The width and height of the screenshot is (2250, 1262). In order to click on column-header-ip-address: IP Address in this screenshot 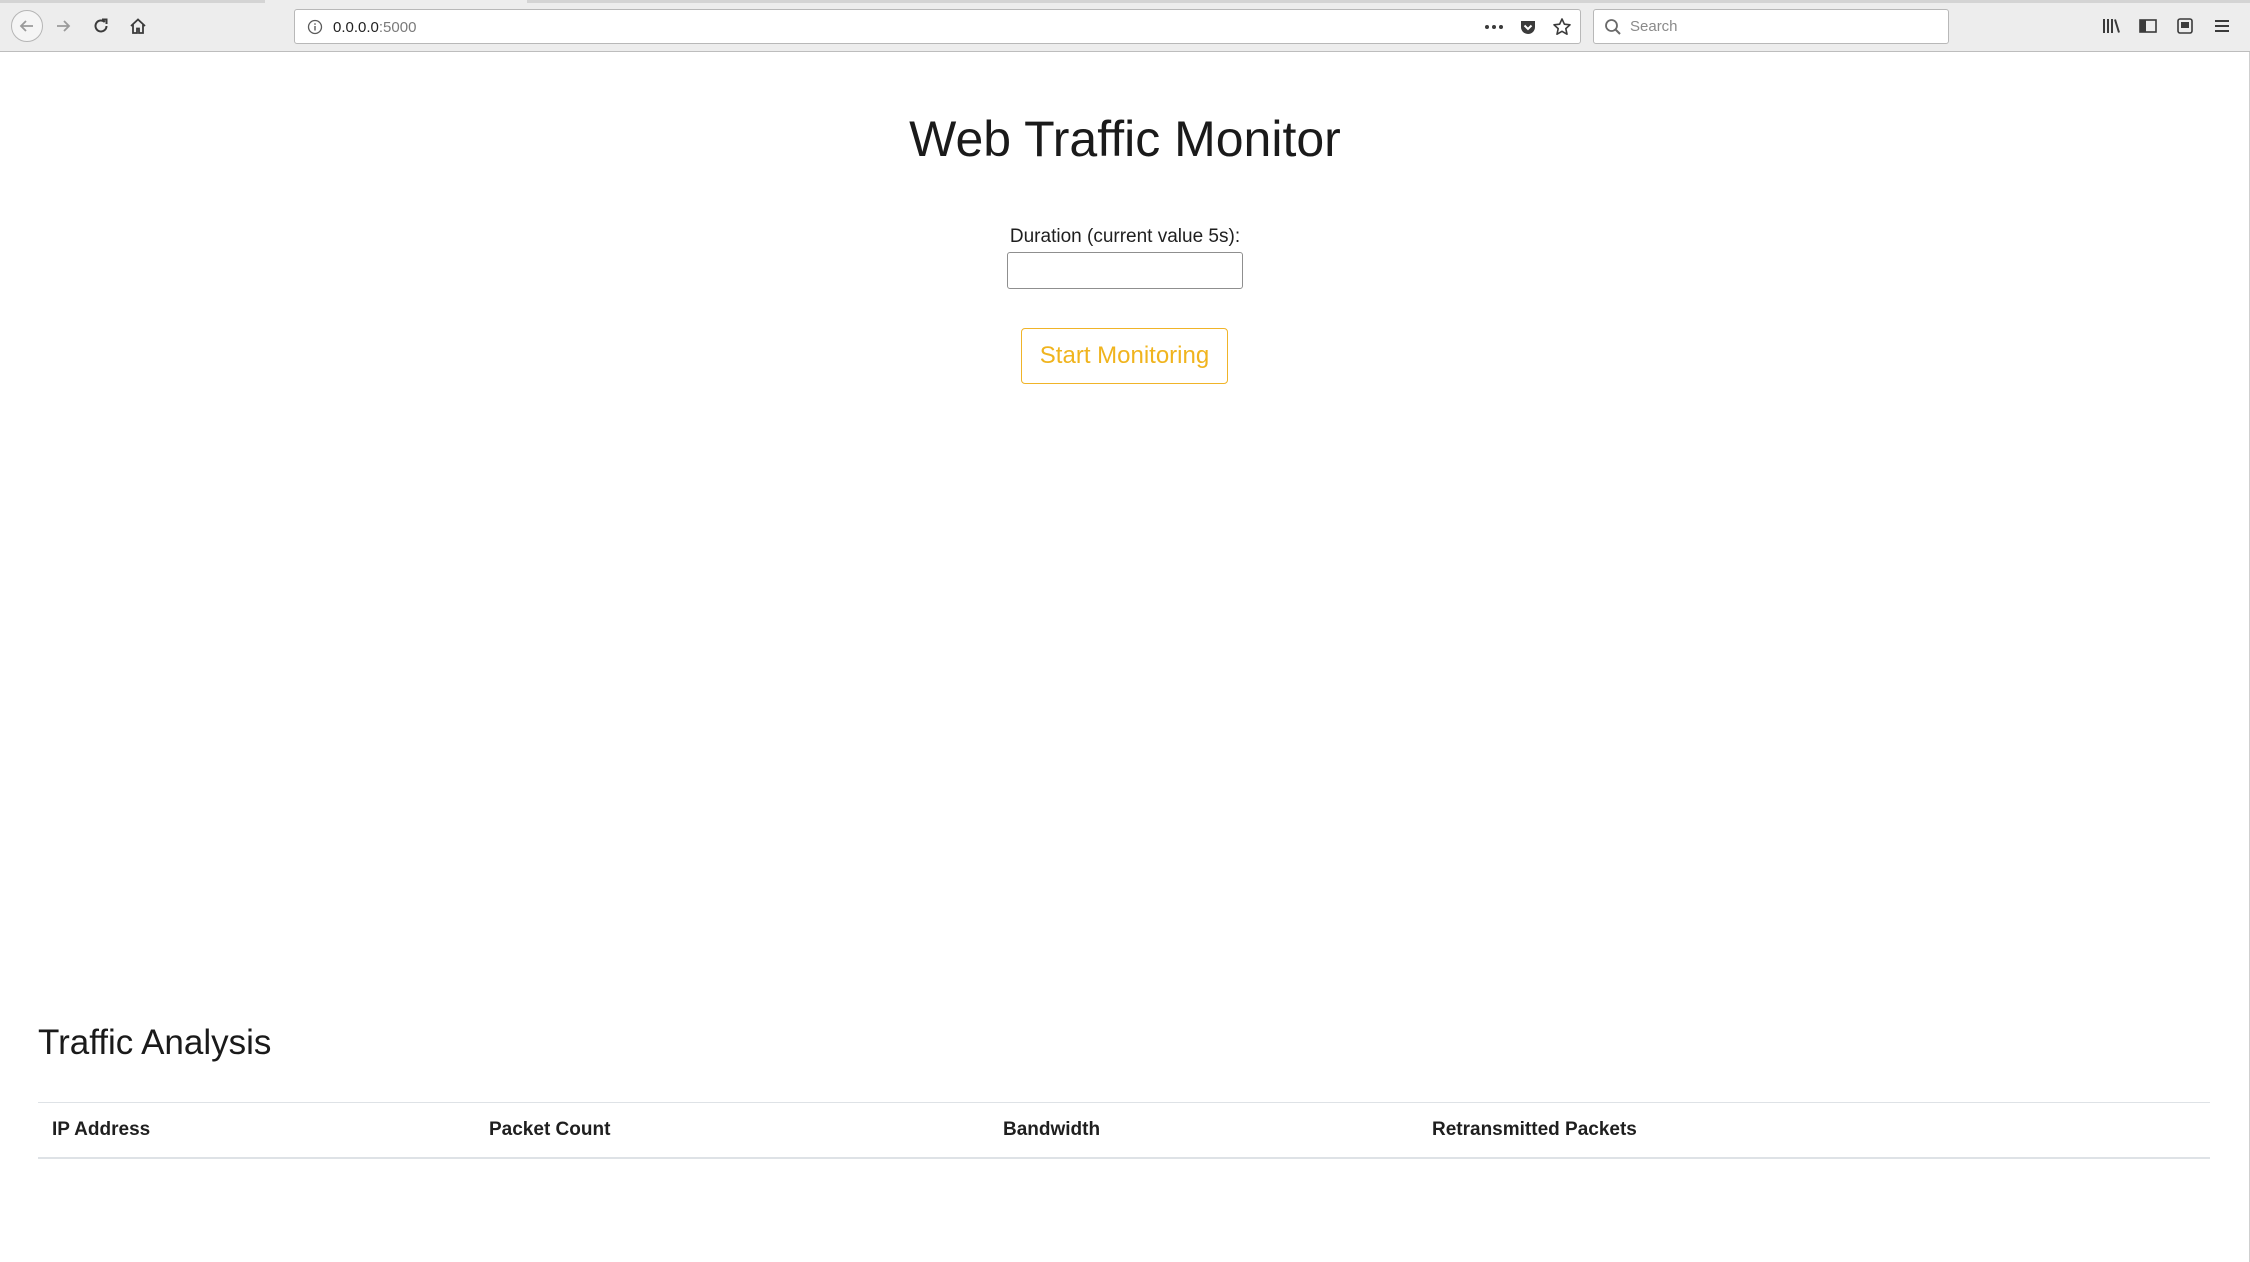, I will do `click(256, 1130)`.